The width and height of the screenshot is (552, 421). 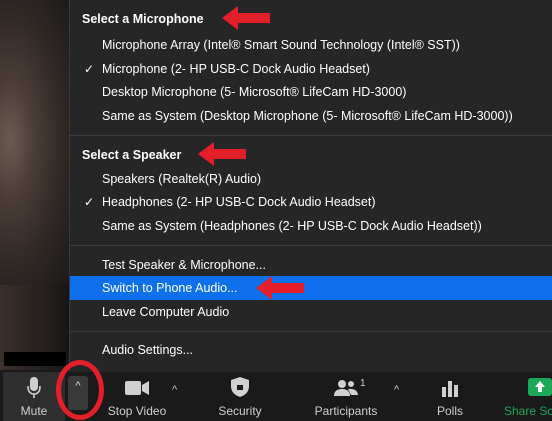 I want to click on stop-video-label: Stop Video, so click(x=137, y=411).